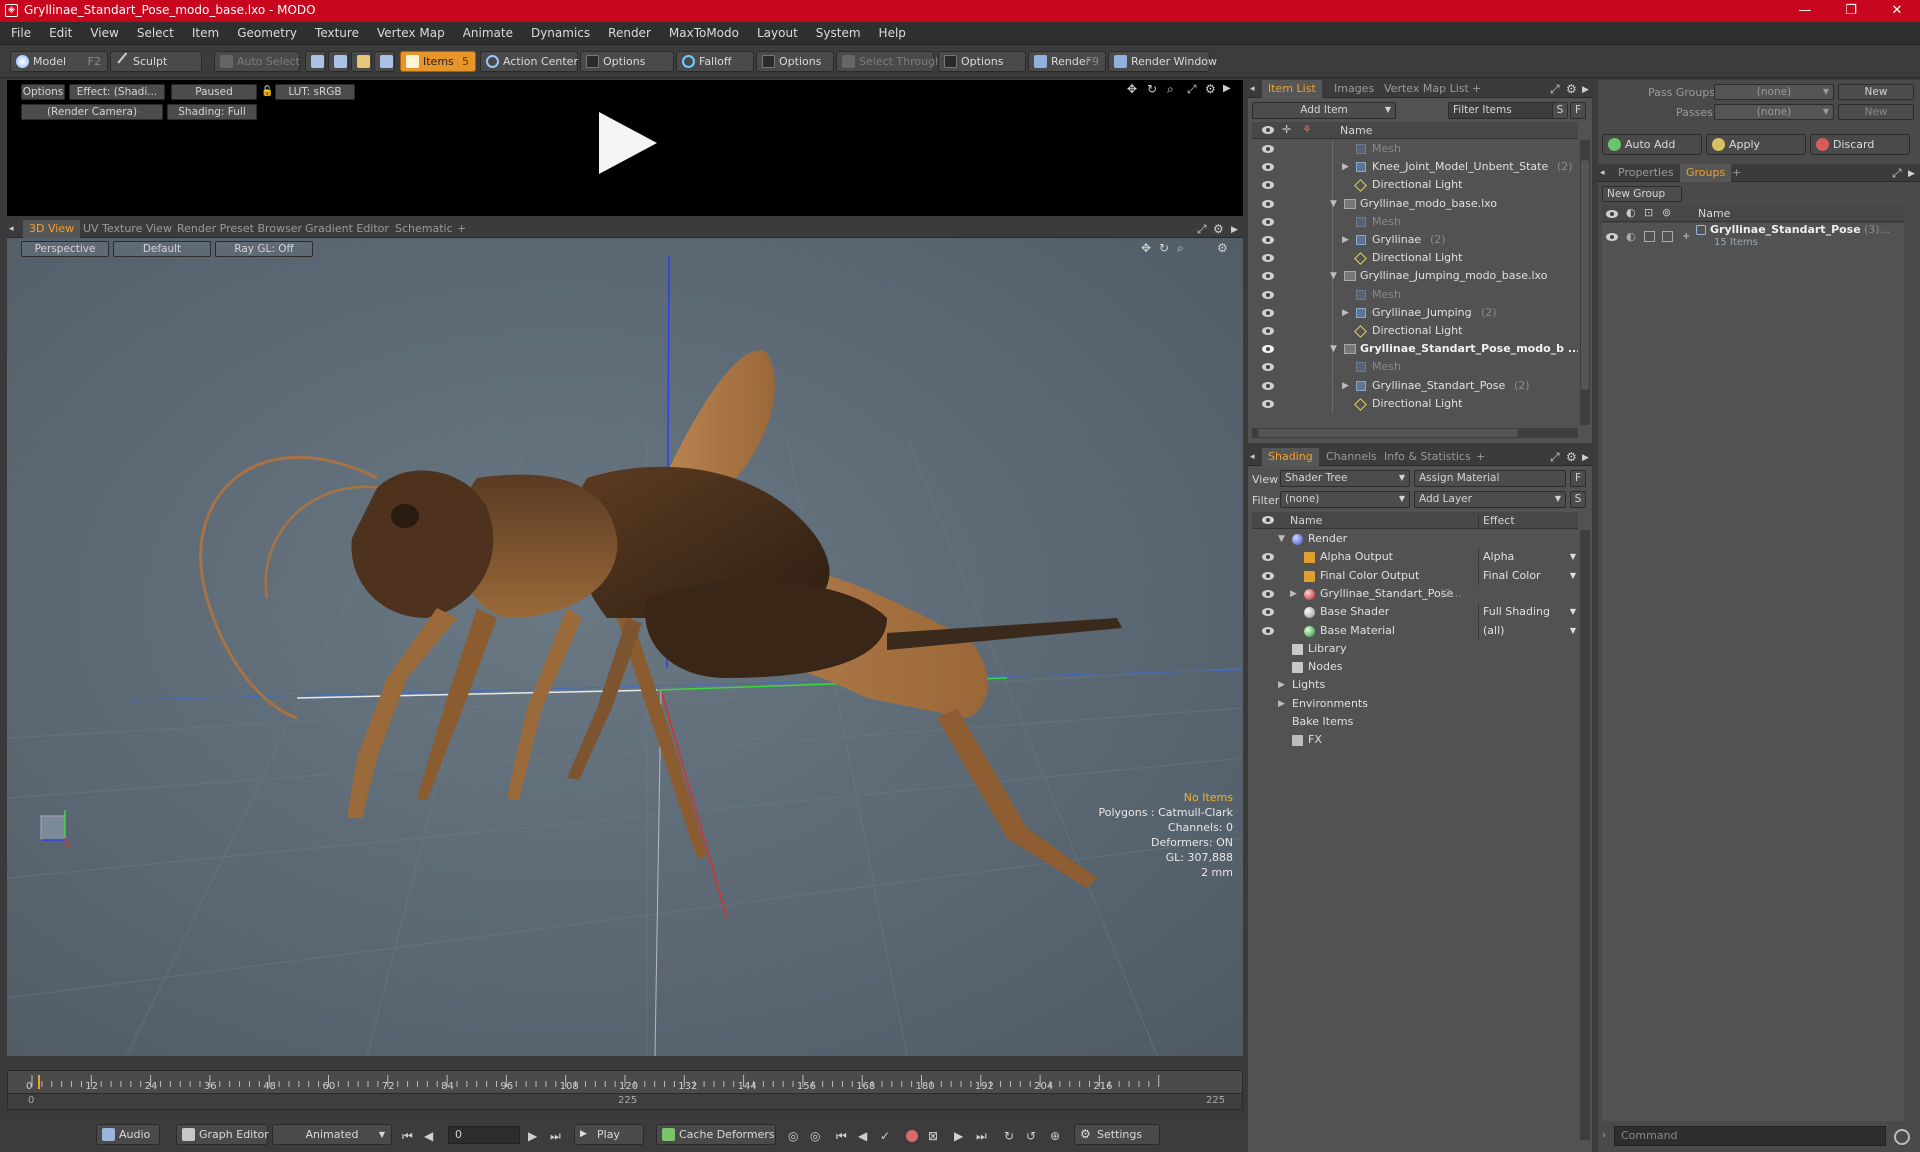 This screenshot has width=1920, height=1152. Describe the element at coordinates (862, 1136) in the screenshot. I see `key-back-icon: ◀` at that location.